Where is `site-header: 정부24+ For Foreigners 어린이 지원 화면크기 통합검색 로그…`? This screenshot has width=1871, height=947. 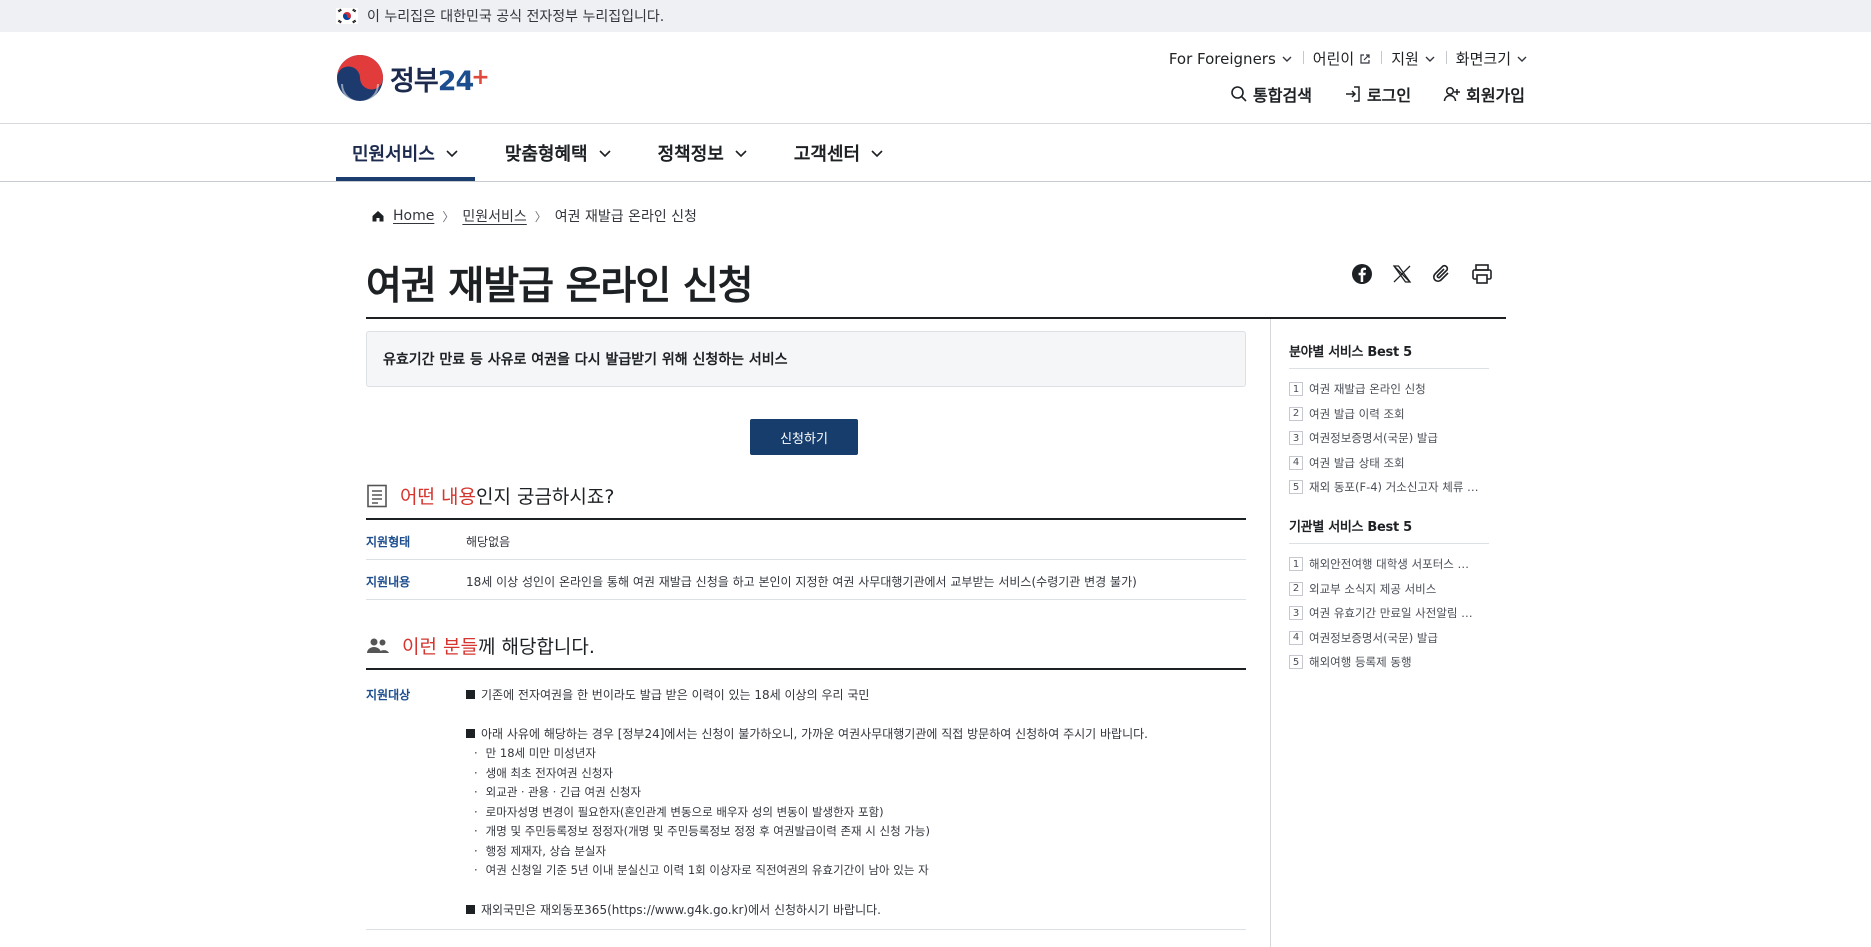
site-header: 정부24+ For Foreigners 어린이 지원 화면크기 통합검색 로그… is located at coordinates (935, 78).